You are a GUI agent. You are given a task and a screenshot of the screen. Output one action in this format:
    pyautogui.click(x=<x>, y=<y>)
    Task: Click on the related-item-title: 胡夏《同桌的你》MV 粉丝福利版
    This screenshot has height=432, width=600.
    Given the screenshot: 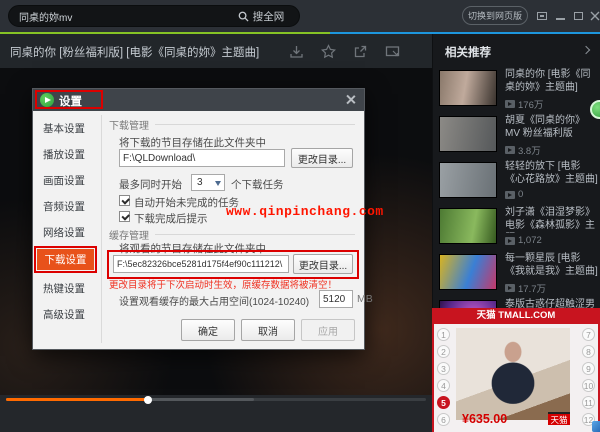 What is the action you would take?
    pyautogui.click(x=545, y=127)
    